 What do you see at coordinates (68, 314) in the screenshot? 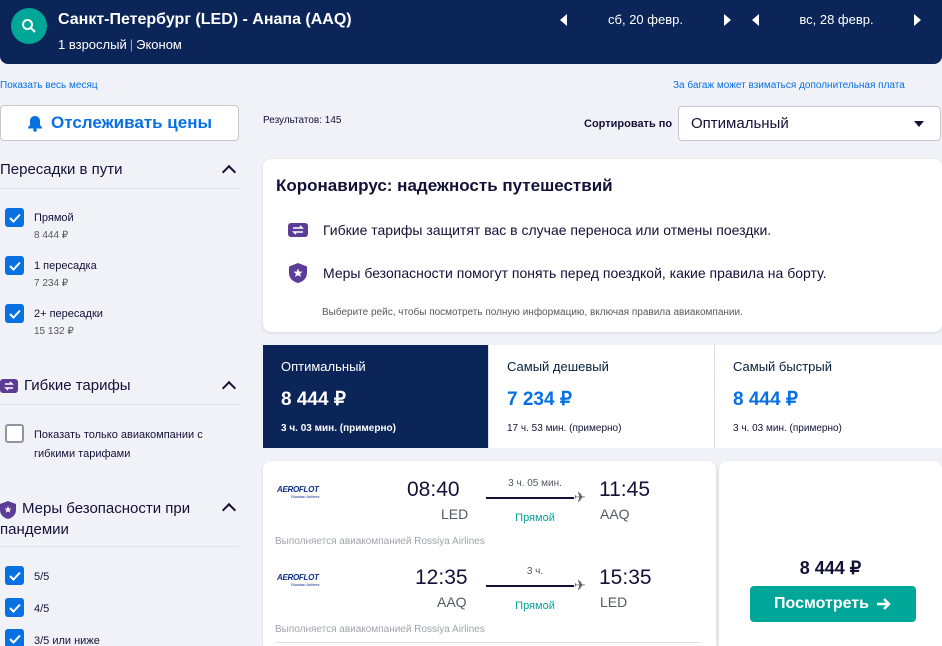
I see `stops-two-plus-label: 2+ пересадки` at bounding box center [68, 314].